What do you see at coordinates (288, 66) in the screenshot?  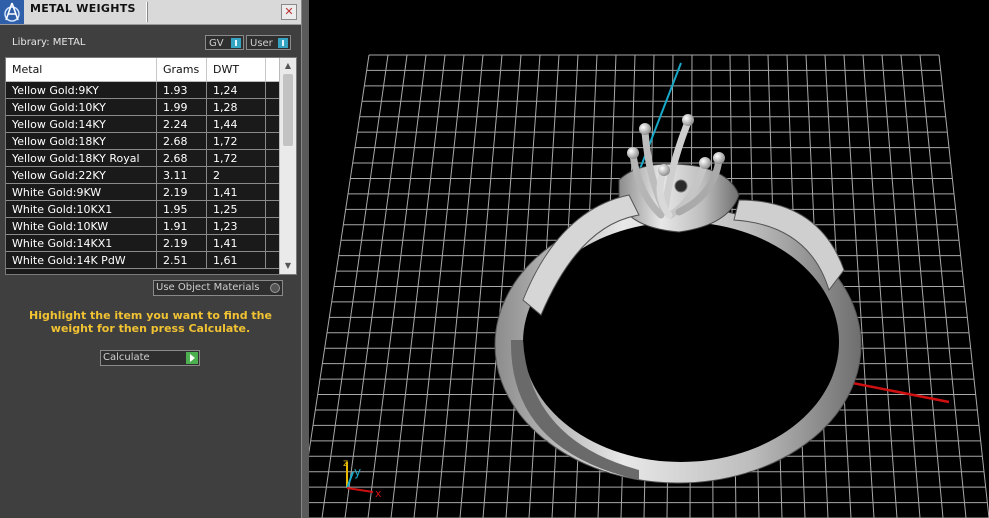 I see `scroll-up-icon: ▲` at bounding box center [288, 66].